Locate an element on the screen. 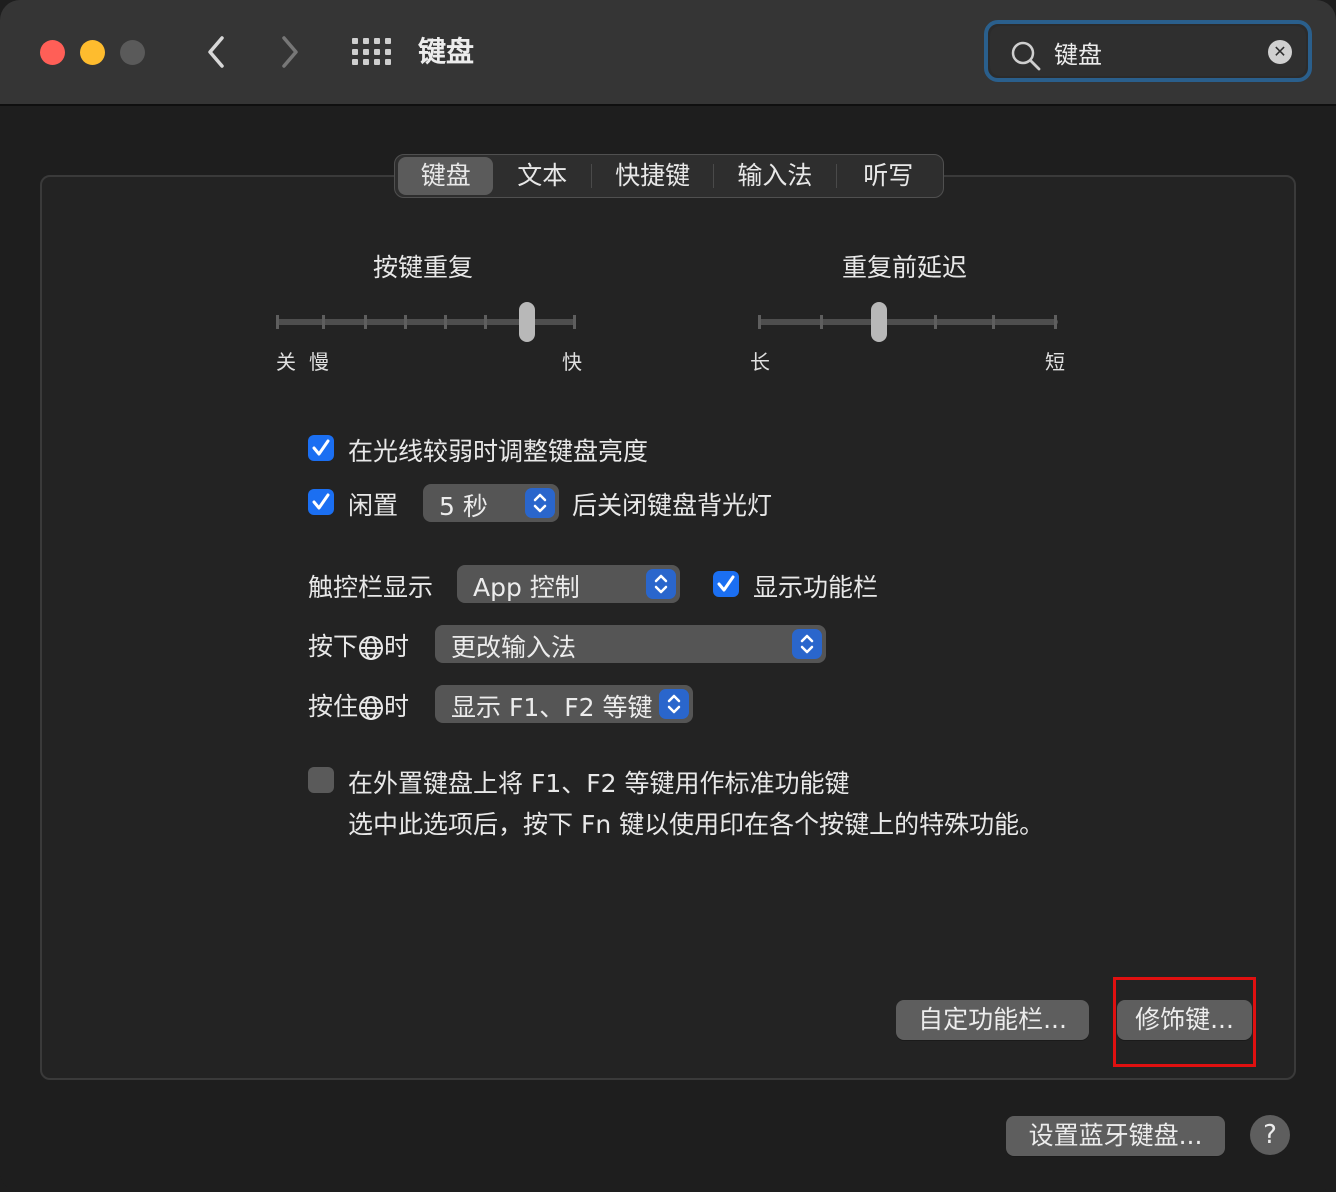 The height and width of the screenshot is (1192, 1336). show-fn-strip-checkbox is located at coordinates (726, 584).